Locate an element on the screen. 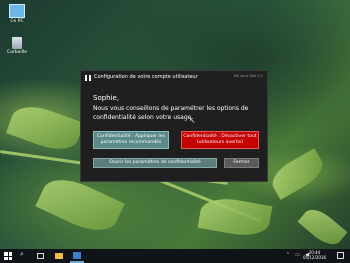 Image resolution: width=350 pixels, height=263 pixels. dialog-version: DK Asus Dell 0.1 is located at coordinates (248, 76).